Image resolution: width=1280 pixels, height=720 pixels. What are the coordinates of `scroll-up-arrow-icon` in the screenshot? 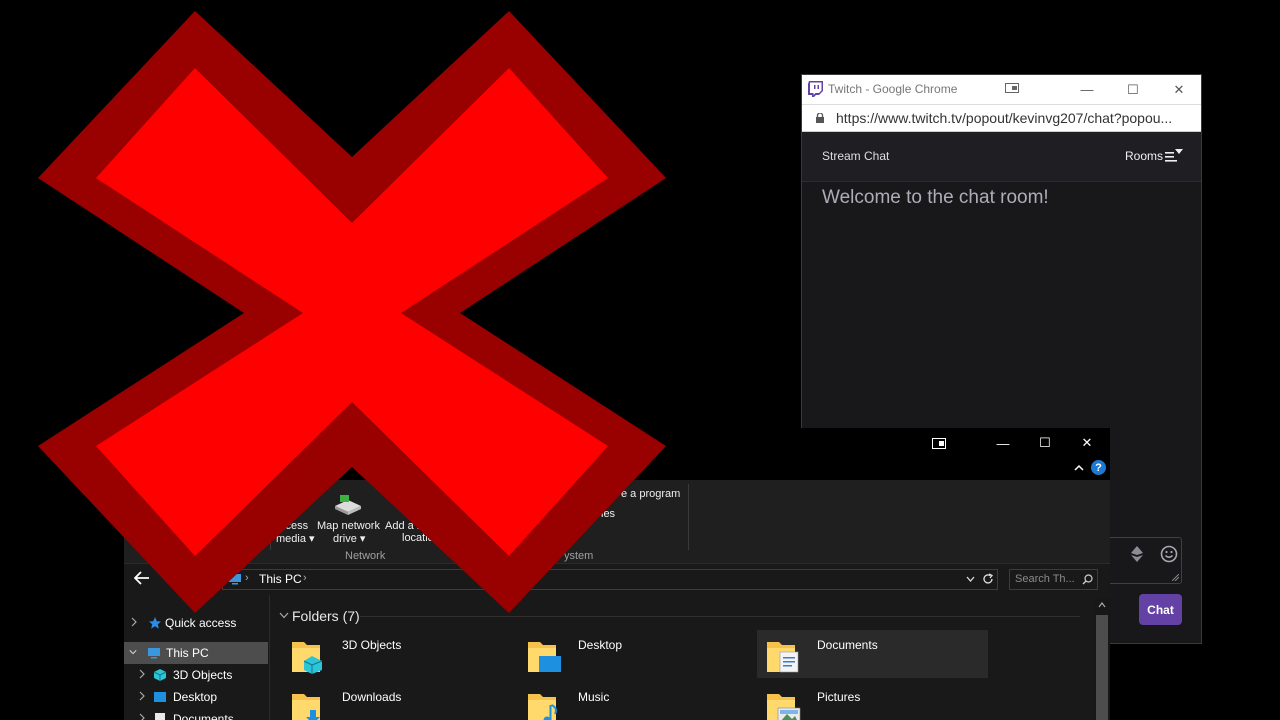 It's located at (1102, 605).